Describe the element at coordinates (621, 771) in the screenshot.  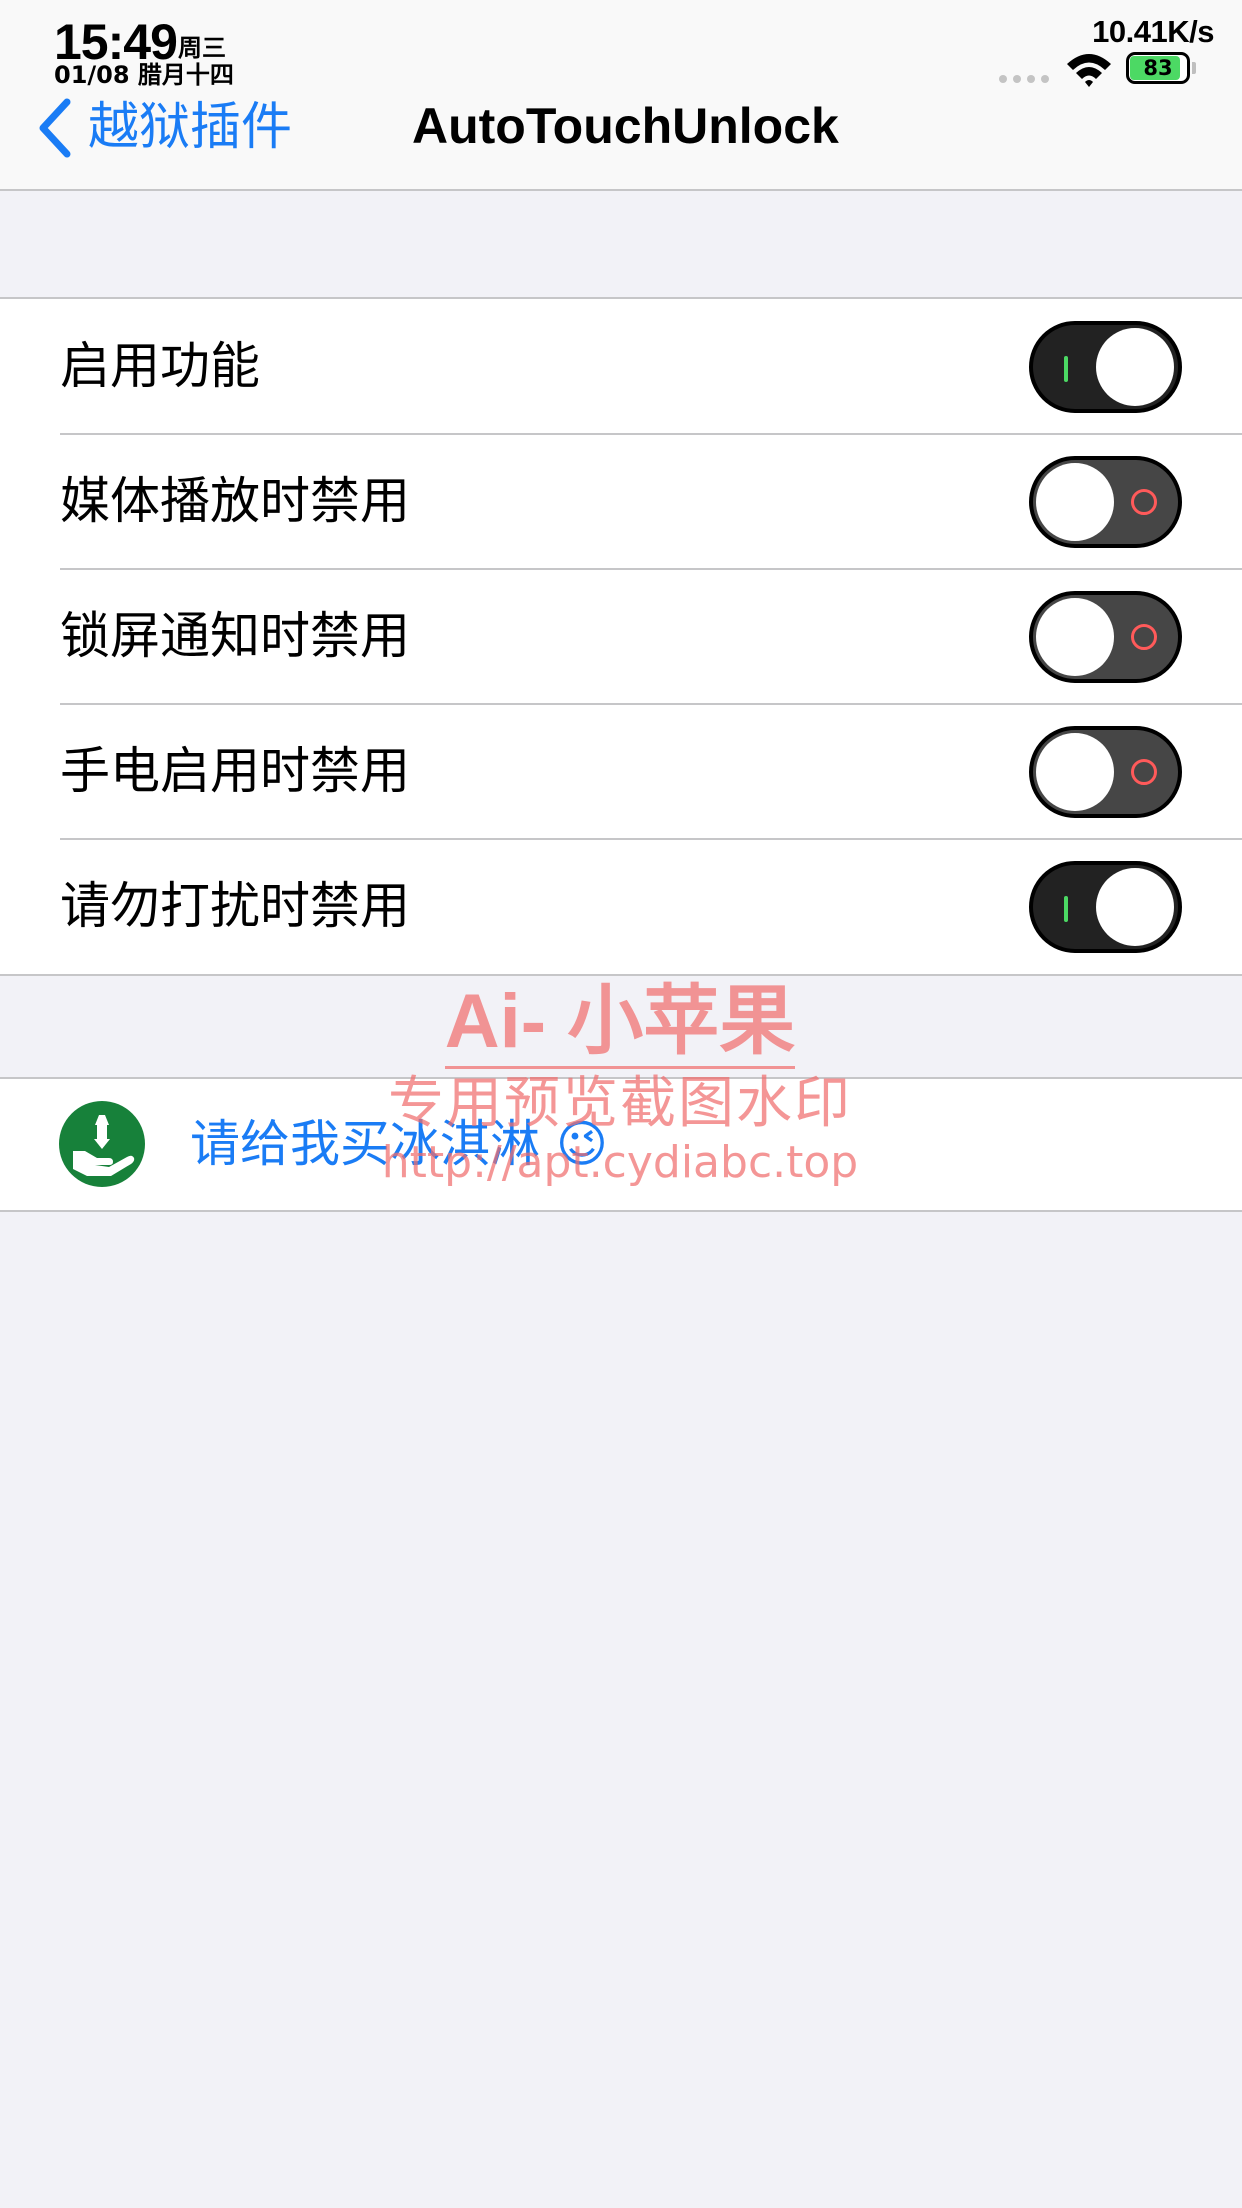
I see `setting-row-flashlight: 手电启用时禁用` at that location.